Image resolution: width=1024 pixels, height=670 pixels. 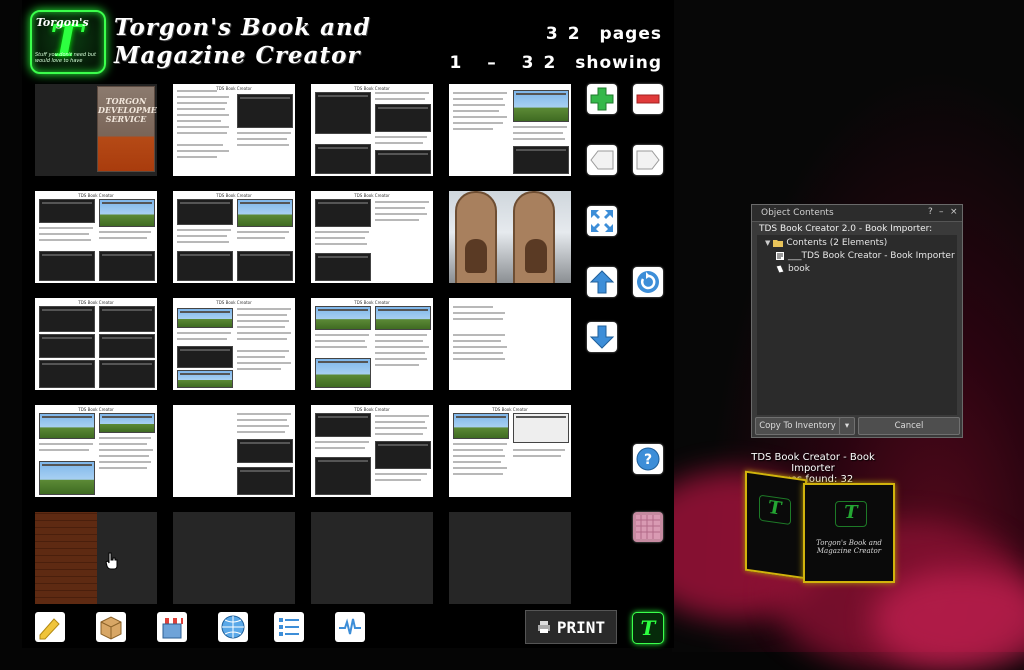 What do you see at coordinates (581, 627) in the screenshot?
I see `print-label: PRINT` at bounding box center [581, 627].